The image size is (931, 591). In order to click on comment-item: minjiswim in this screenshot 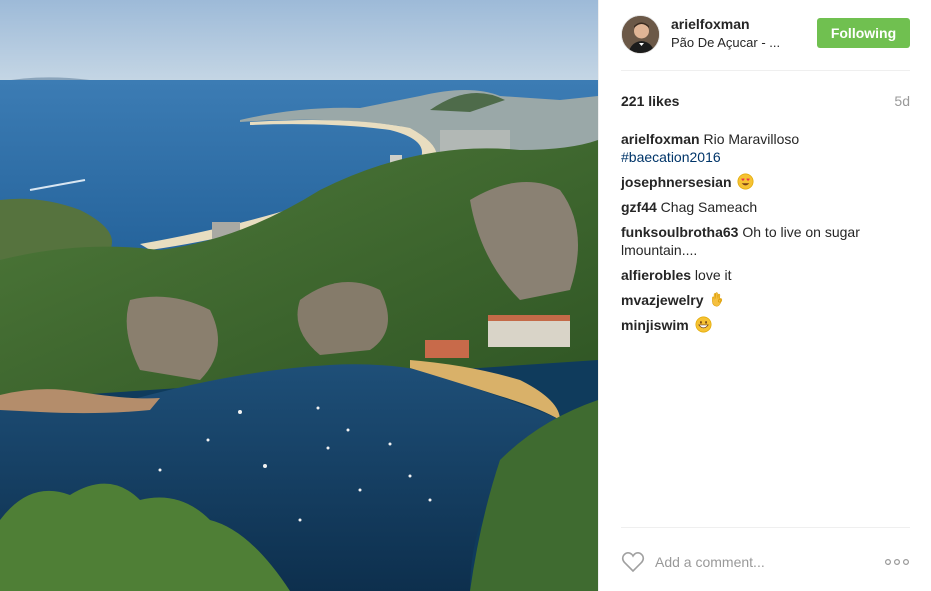, I will do `click(765, 325)`.